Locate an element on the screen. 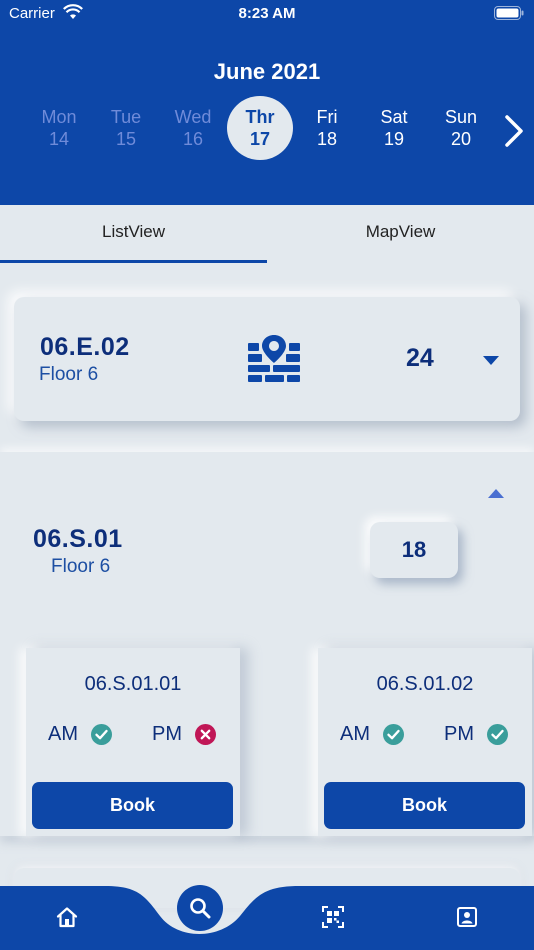 Image resolution: width=534 pixels, height=950 pixels. caret-down-icon is located at coordinates (491, 360).